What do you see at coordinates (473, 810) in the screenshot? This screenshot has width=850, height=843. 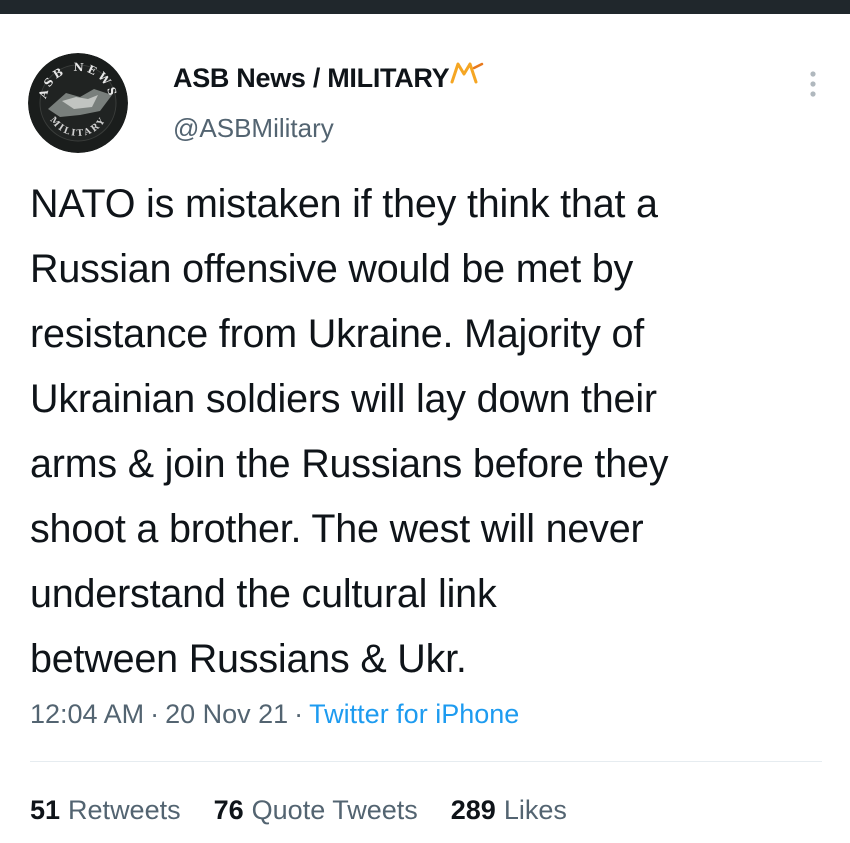 I see `likes-count: 289` at bounding box center [473, 810].